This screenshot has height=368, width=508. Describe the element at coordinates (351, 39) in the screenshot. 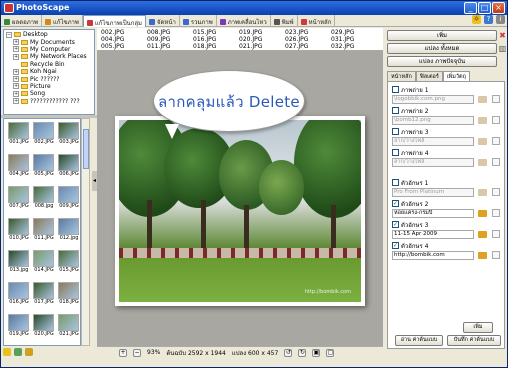

I see `file-list-item: 031.JPG` at that location.